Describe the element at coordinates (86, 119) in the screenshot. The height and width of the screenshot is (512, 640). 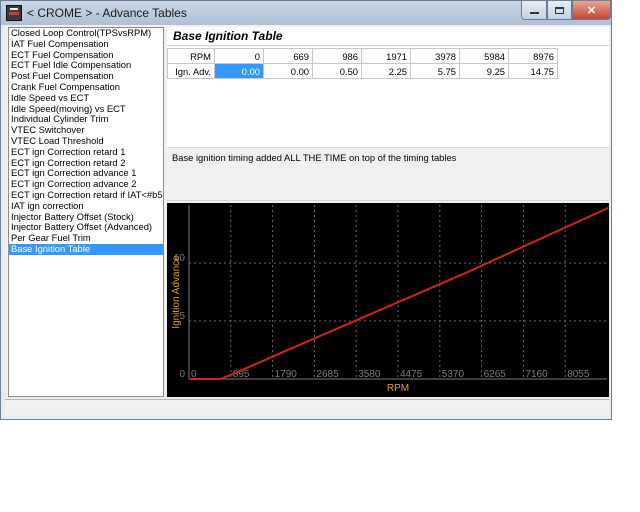
I see `list-item: Individual Cylinder Trim` at that location.